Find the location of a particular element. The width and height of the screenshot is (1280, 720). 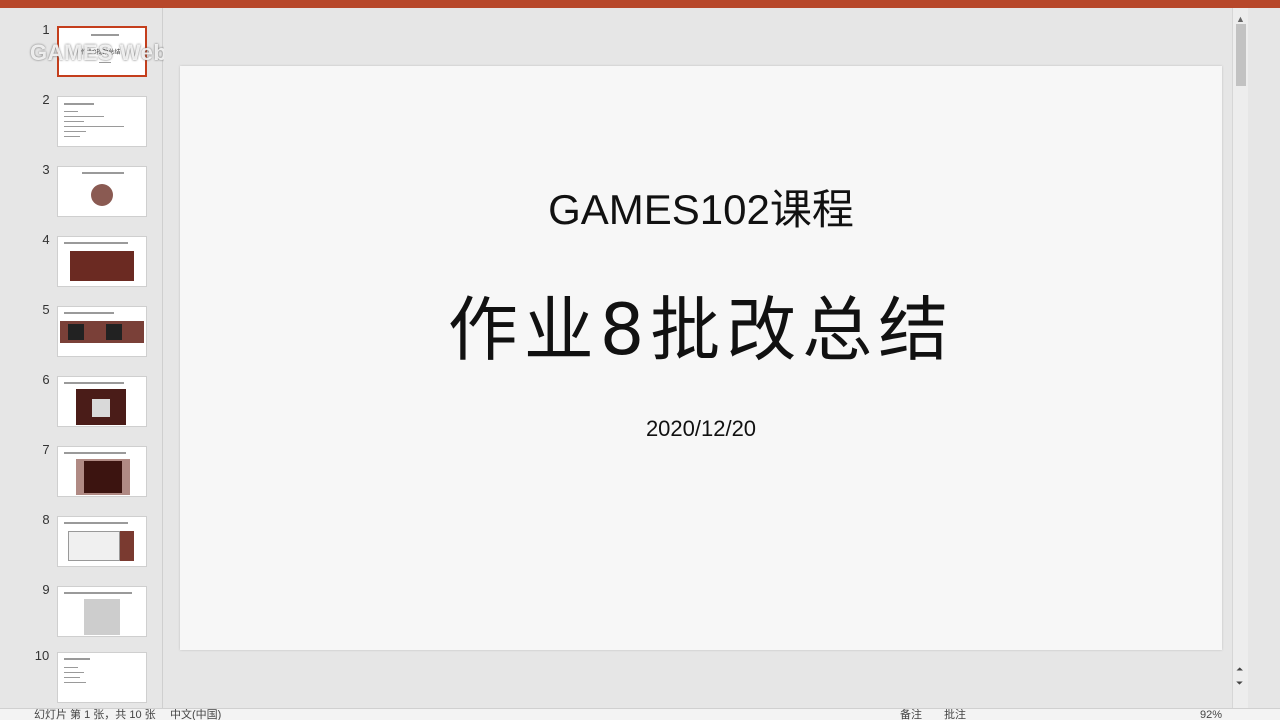

next-slide-icon: ⏷ is located at coordinates (1239, 683).